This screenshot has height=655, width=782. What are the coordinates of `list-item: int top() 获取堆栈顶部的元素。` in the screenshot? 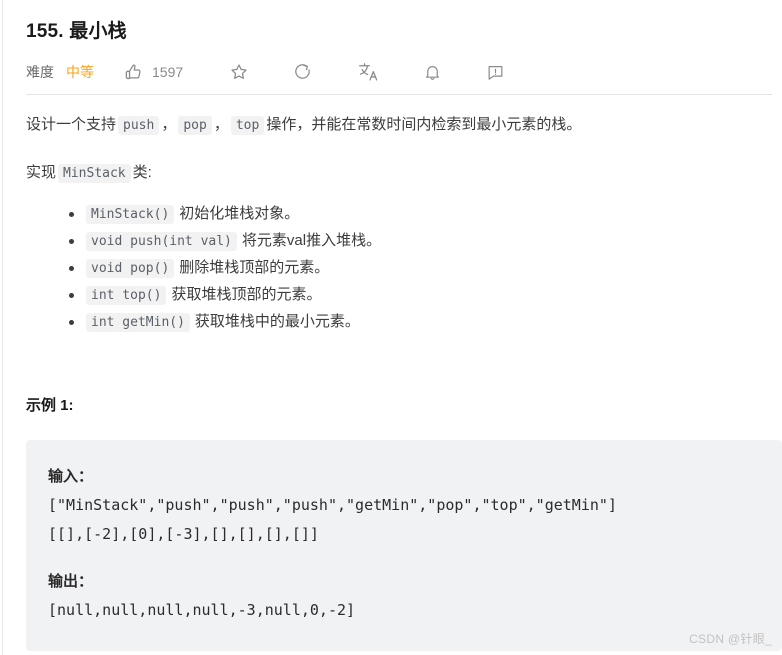 It's located at (425, 295).